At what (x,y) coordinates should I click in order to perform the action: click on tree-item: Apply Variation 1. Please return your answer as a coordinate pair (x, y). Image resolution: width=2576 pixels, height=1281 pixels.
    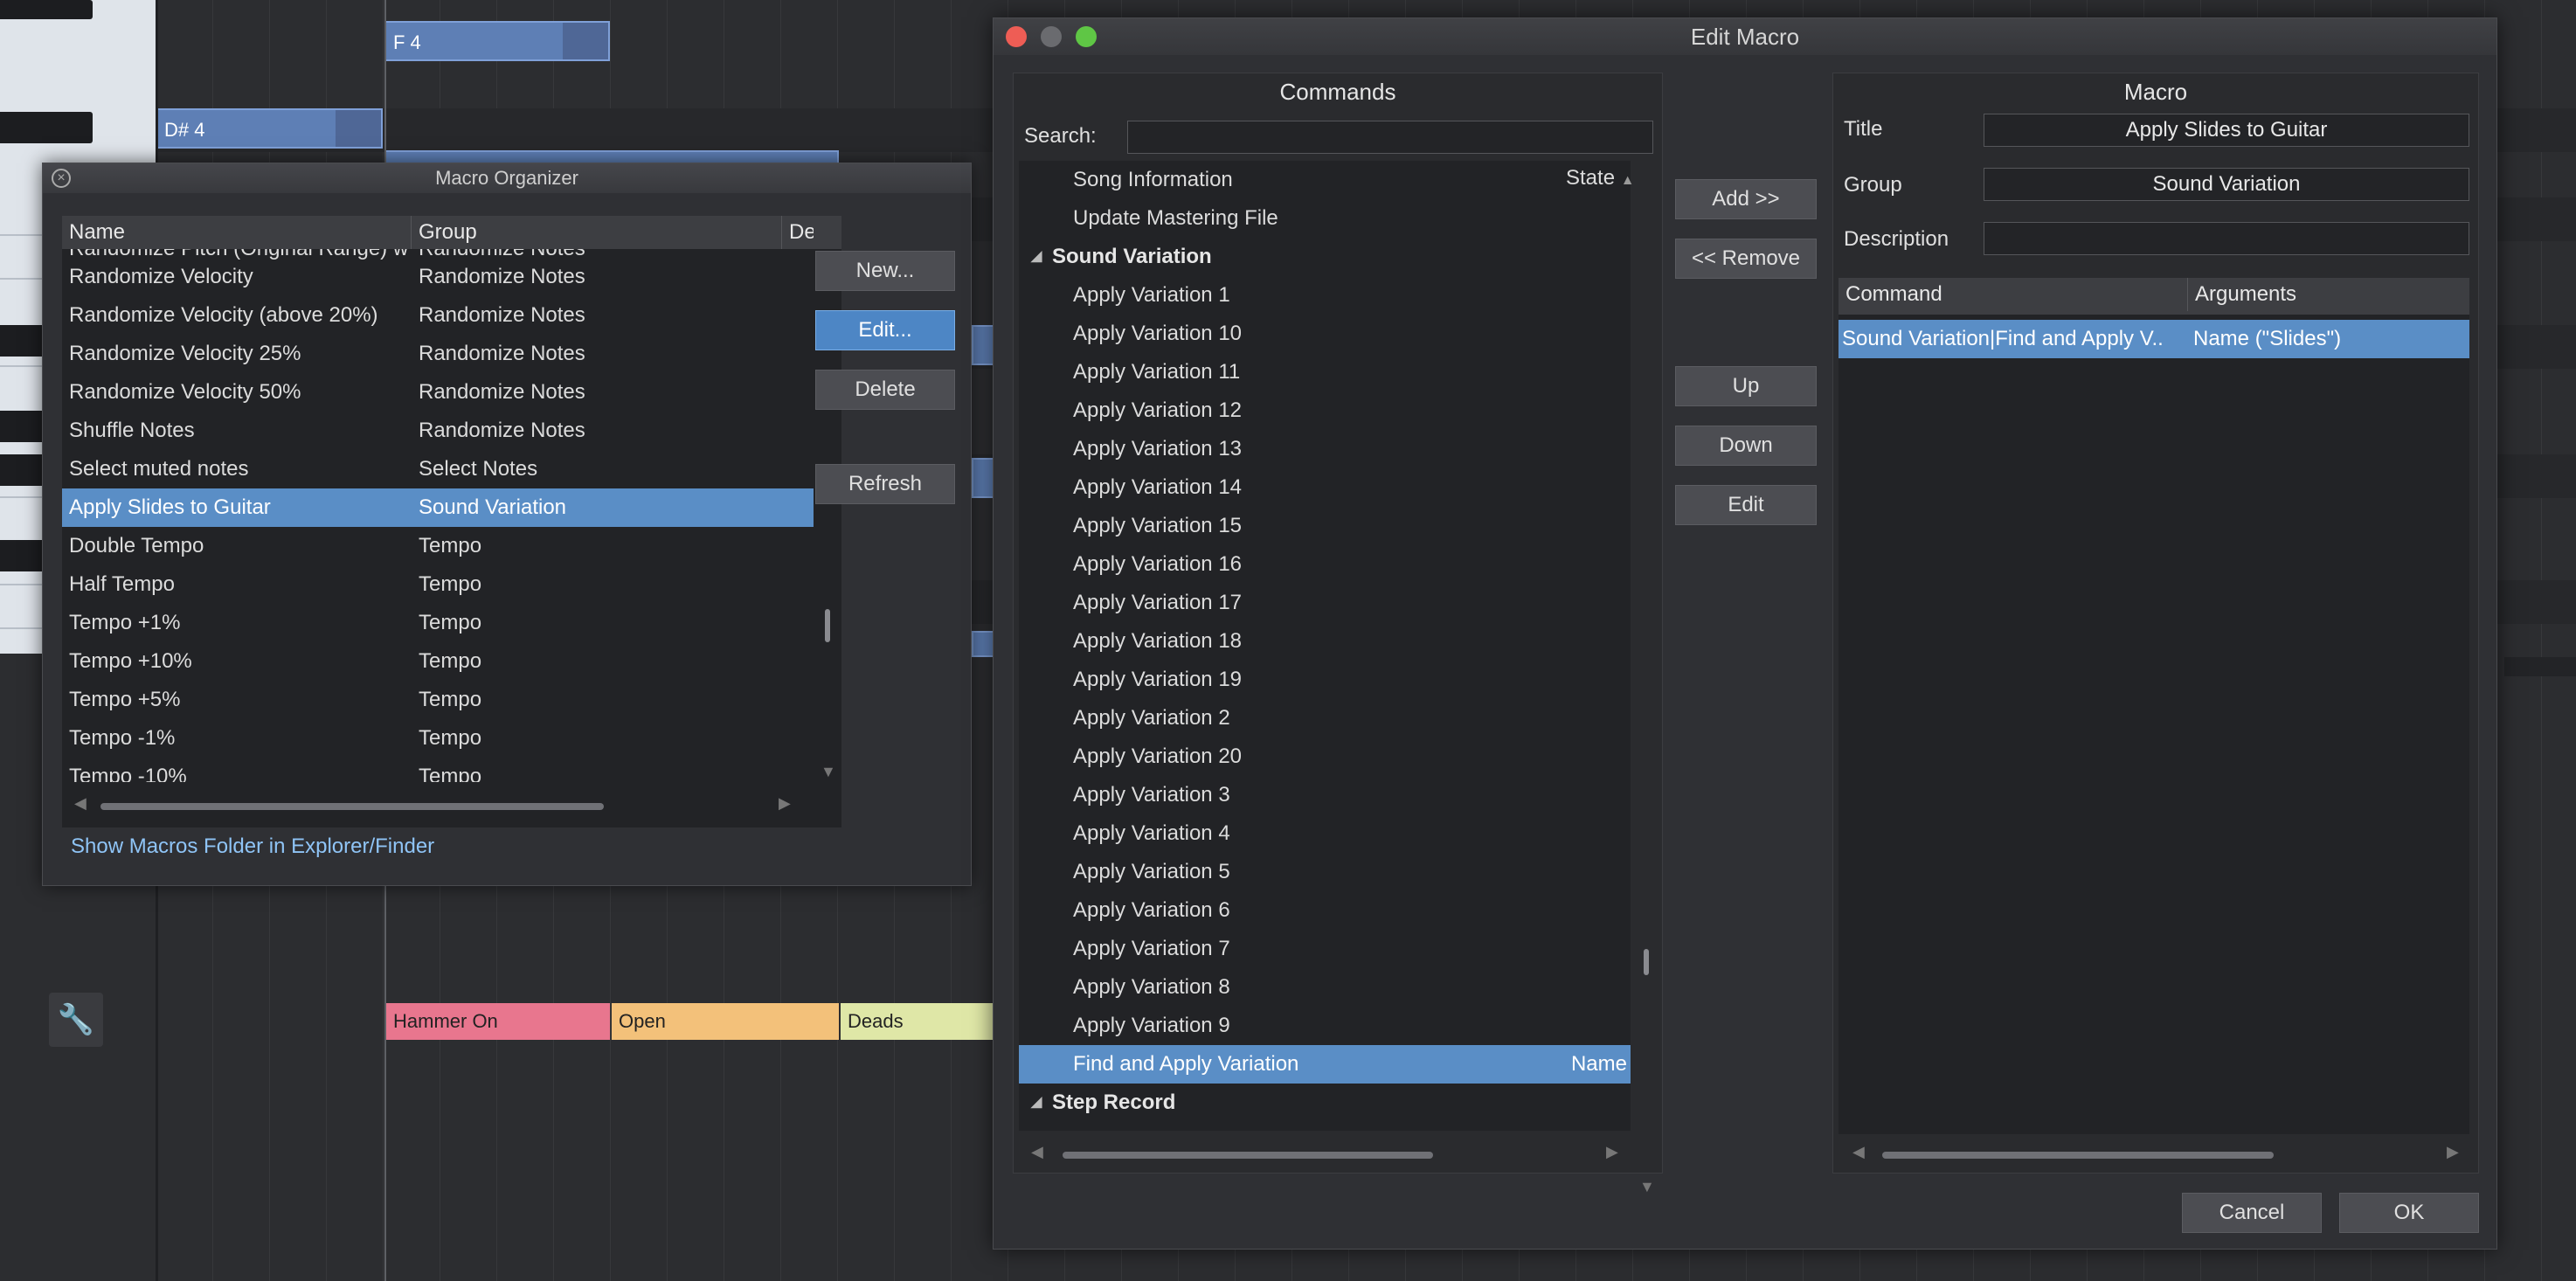
    Looking at the image, I should click on (1325, 295).